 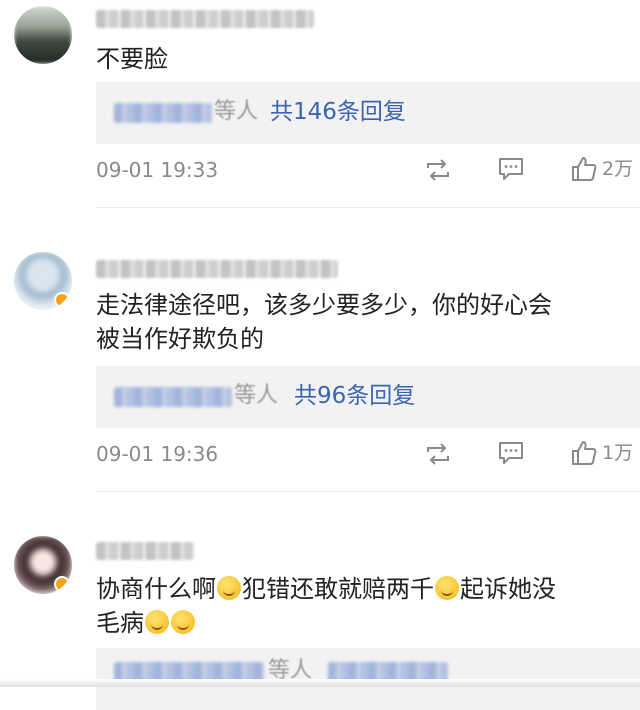 What do you see at coordinates (354, 396) in the screenshot?
I see `reply-total-link: 共96条回复` at bounding box center [354, 396].